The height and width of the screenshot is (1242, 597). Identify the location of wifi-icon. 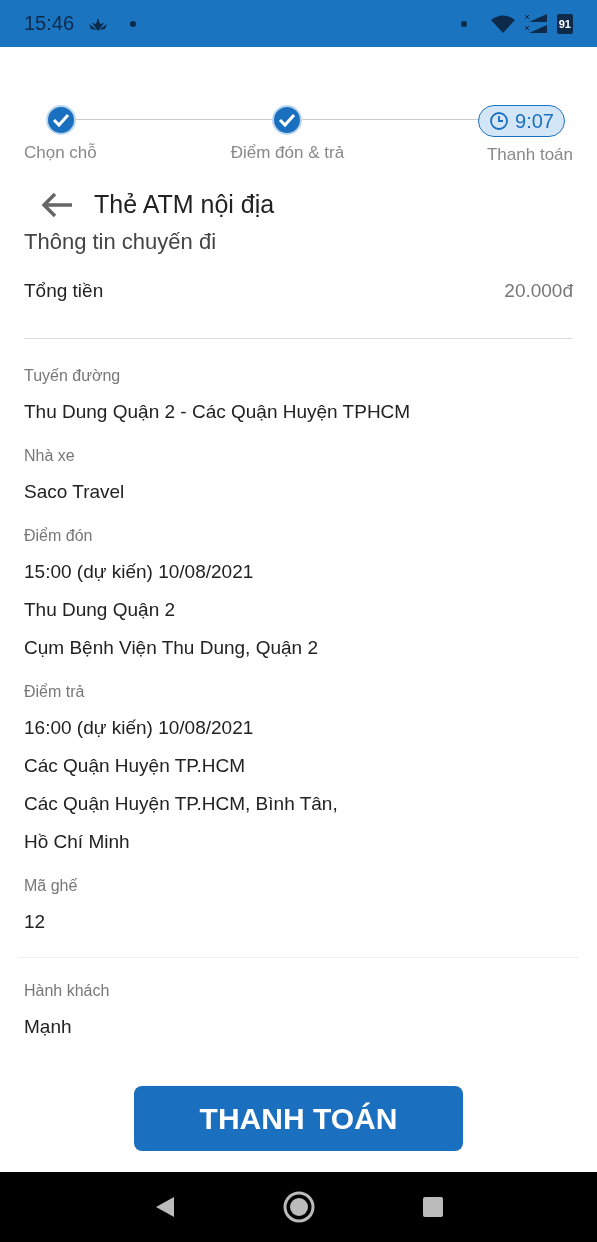
(502, 23).